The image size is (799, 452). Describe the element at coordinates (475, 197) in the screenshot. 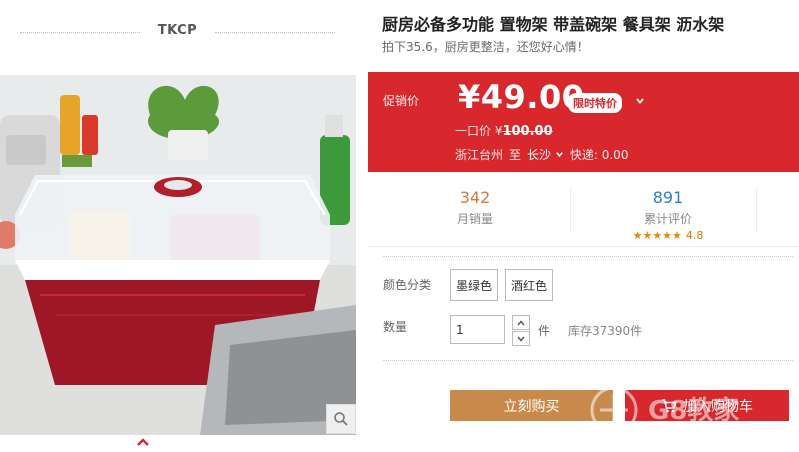

I see `sales-count: 342` at that location.